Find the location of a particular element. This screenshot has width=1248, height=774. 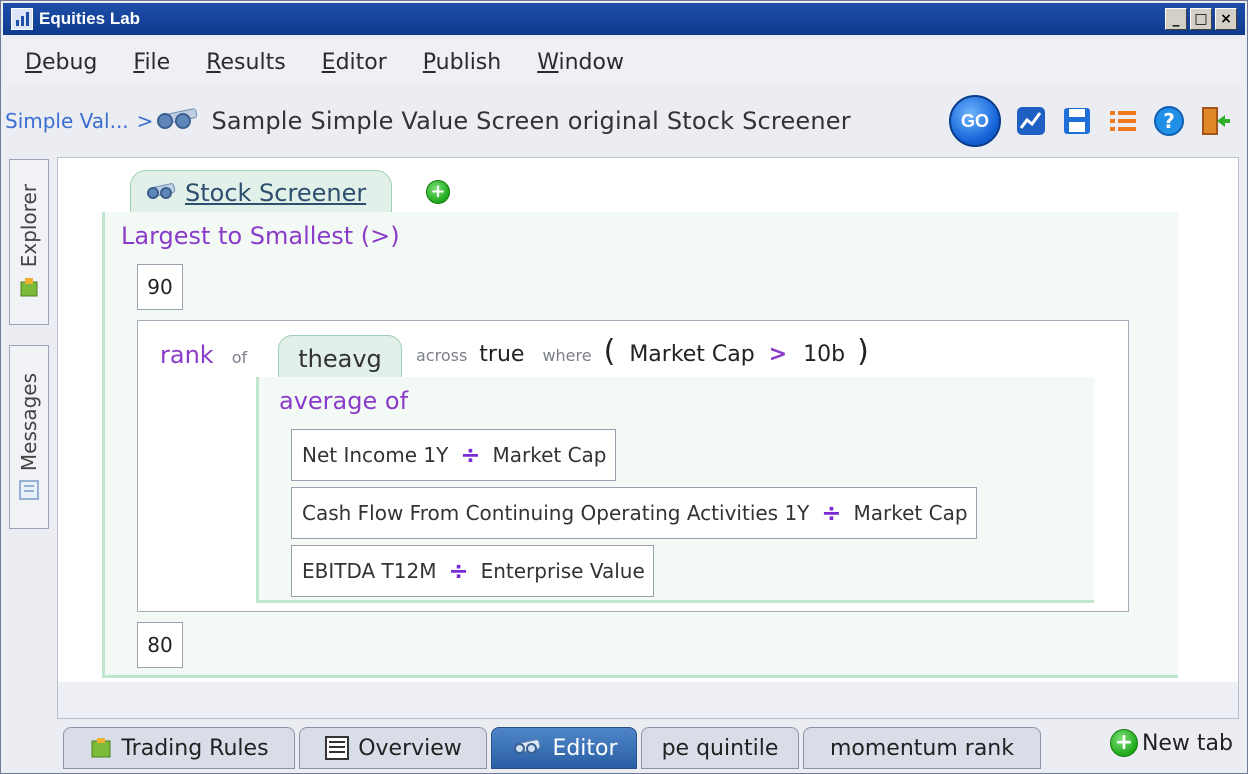

formula-row: EBITDA T12M ÷ Enterprise Value is located at coordinates (472, 571).